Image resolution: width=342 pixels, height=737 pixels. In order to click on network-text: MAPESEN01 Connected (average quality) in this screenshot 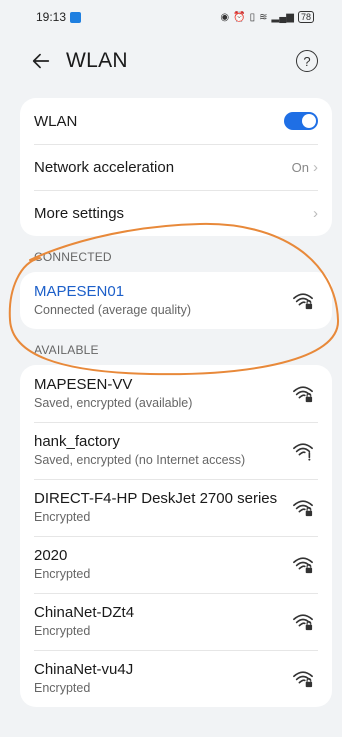, I will do `click(112, 300)`.